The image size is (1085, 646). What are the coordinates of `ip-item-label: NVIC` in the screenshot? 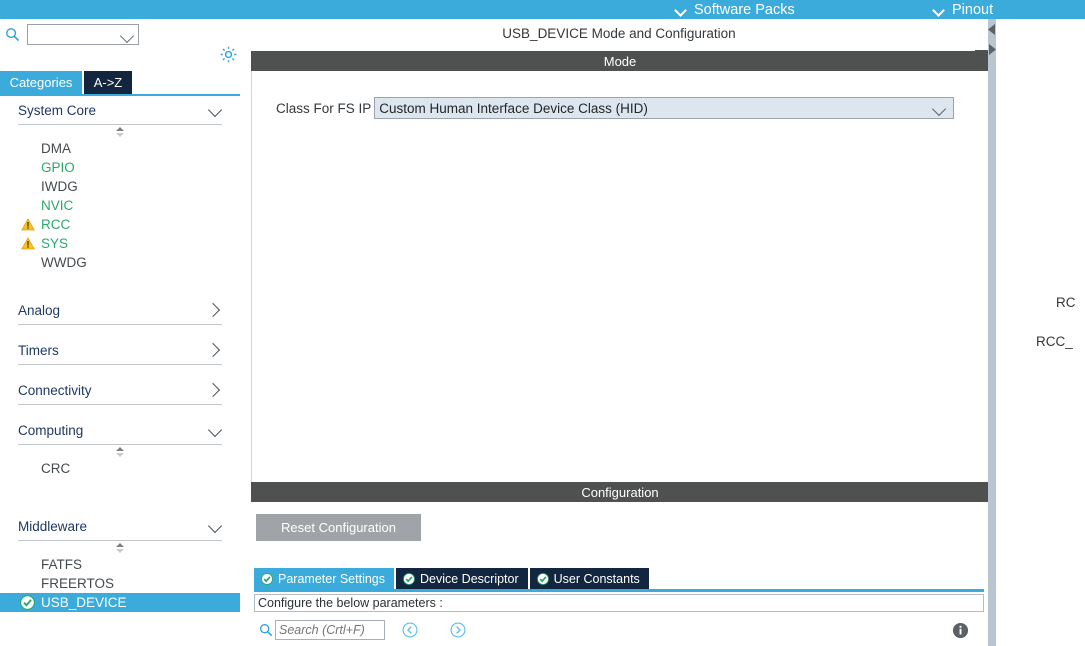 It's located at (57, 205).